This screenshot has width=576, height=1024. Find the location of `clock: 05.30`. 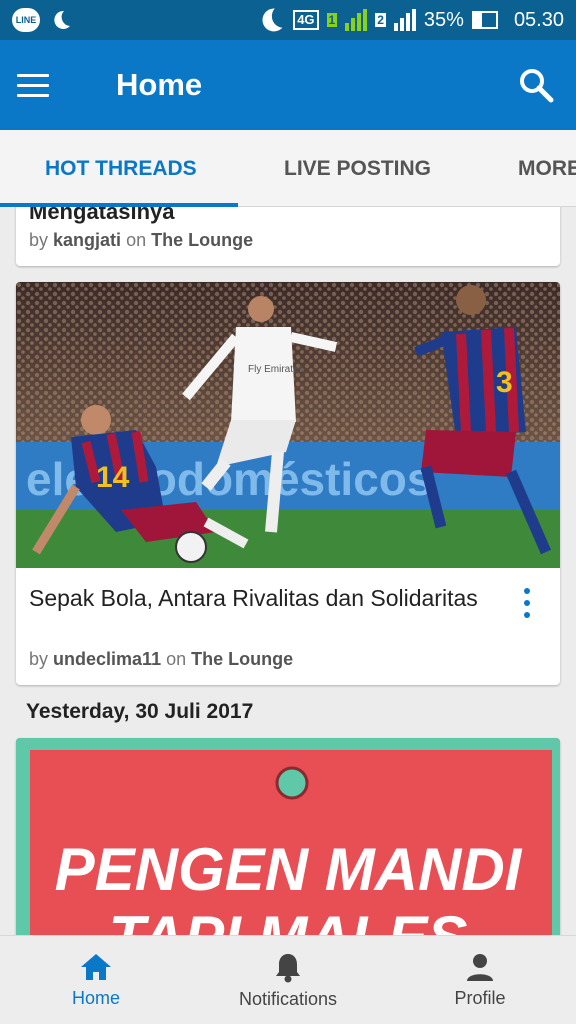

clock: 05.30 is located at coordinates (538, 19).